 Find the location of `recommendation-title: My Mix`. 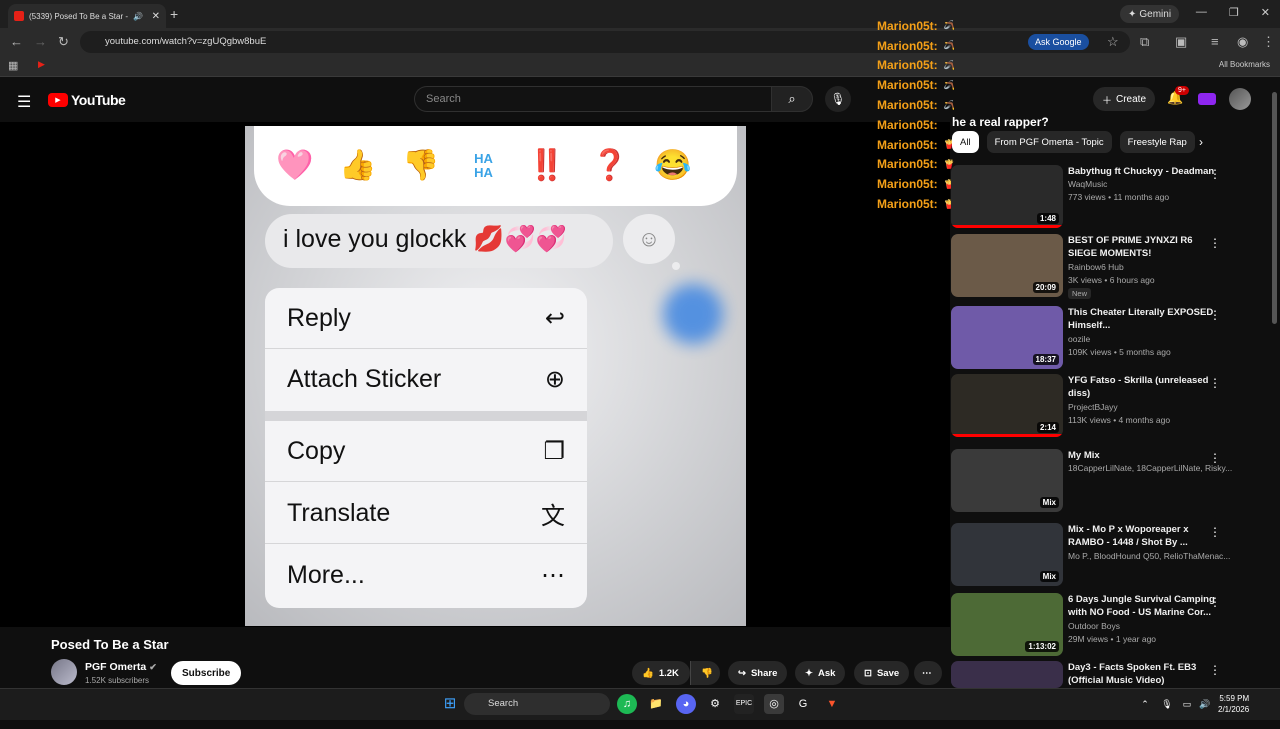

recommendation-title: My Mix is located at coordinates (1145, 455).